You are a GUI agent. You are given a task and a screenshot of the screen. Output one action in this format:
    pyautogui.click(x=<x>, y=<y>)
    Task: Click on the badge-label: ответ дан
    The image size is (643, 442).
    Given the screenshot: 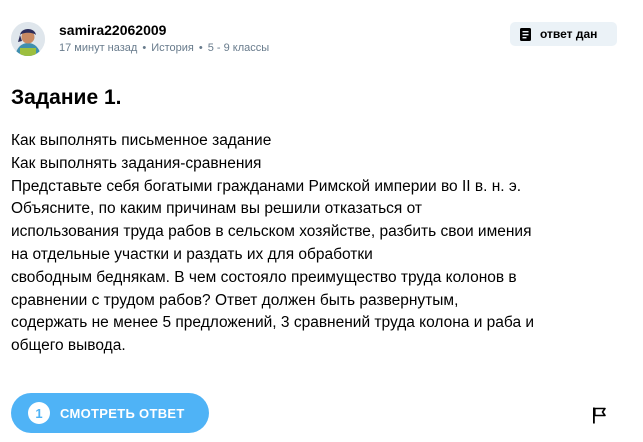 What is the action you would take?
    pyautogui.click(x=569, y=34)
    